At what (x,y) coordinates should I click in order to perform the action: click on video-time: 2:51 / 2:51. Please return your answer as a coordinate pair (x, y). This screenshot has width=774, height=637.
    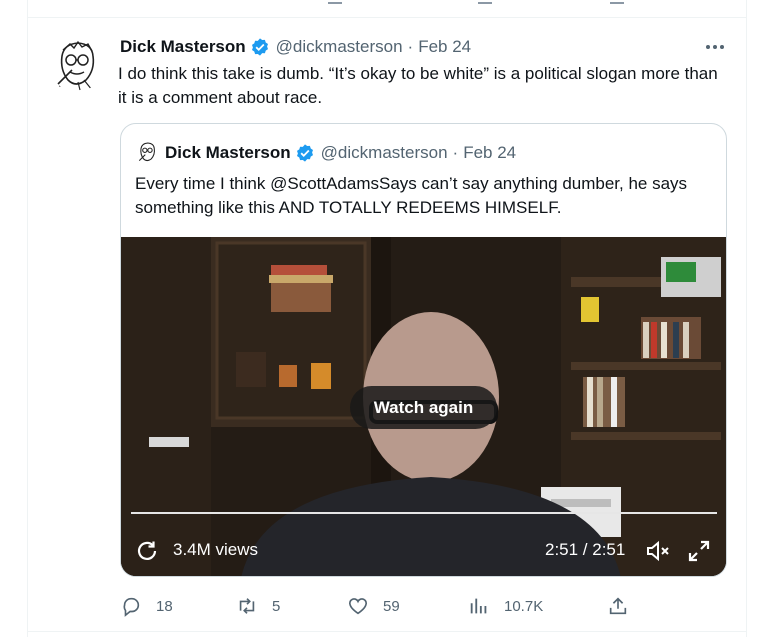
    Looking at the image, I should click on (585, 549).